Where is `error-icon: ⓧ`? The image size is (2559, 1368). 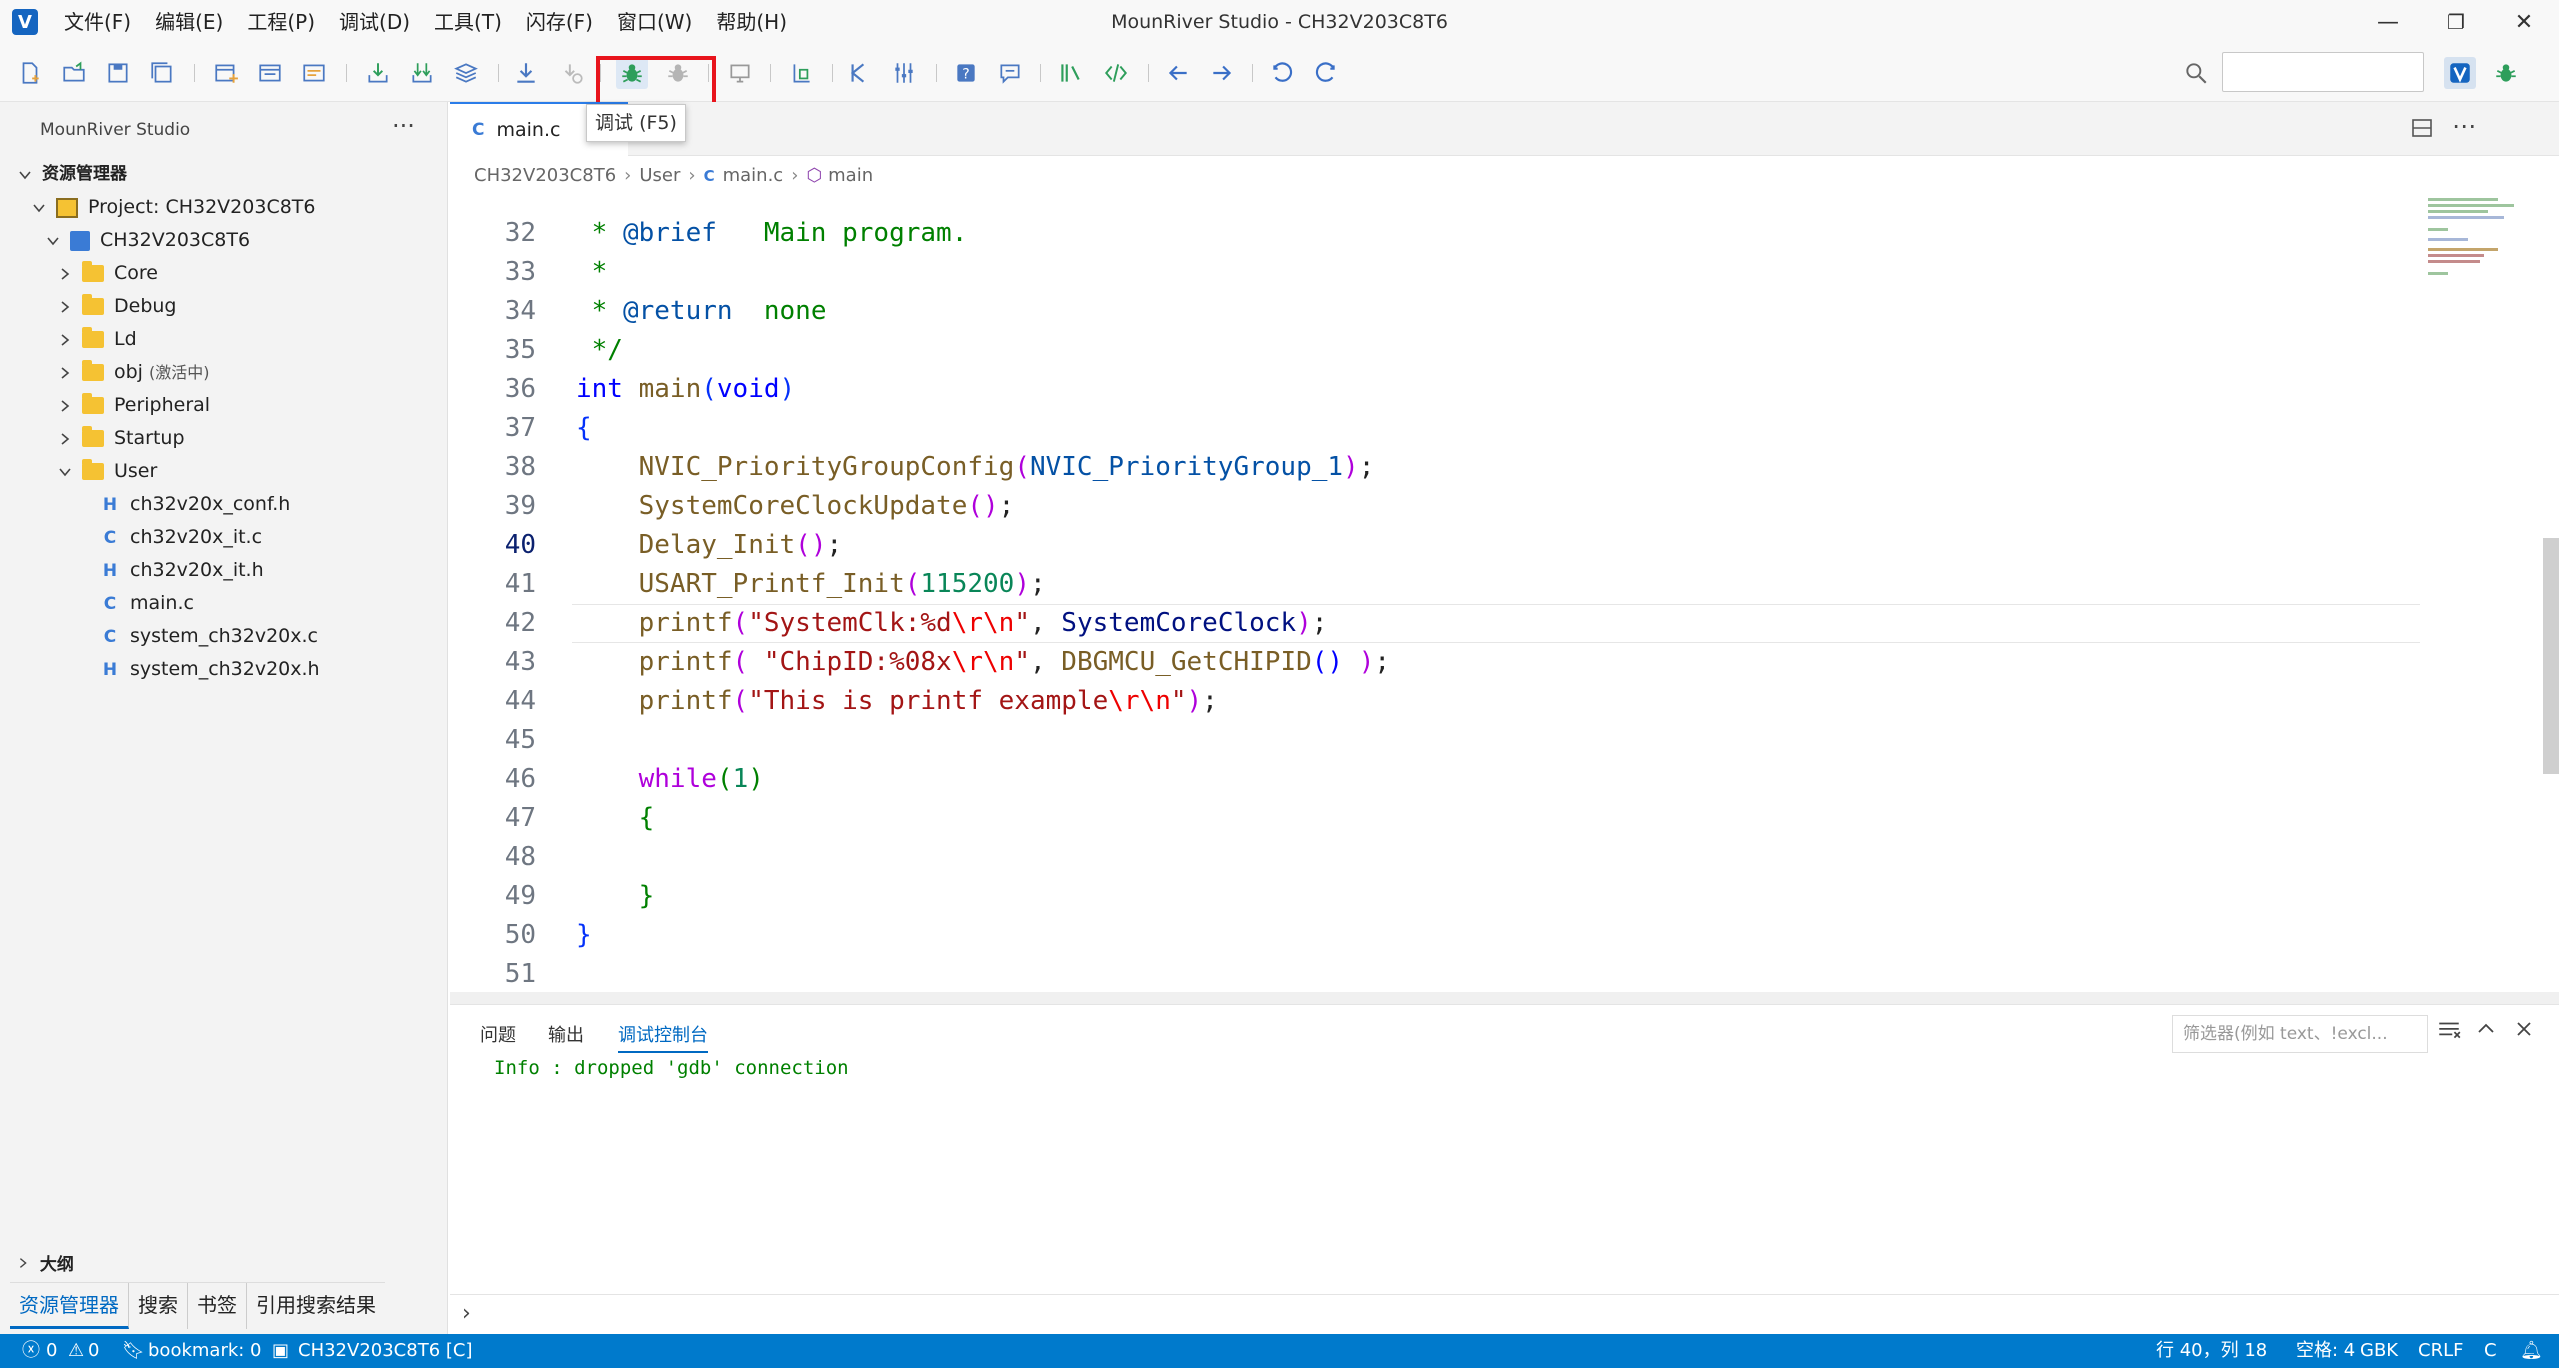 error-icon: ⓧ is located at coordinates (31, 1351).